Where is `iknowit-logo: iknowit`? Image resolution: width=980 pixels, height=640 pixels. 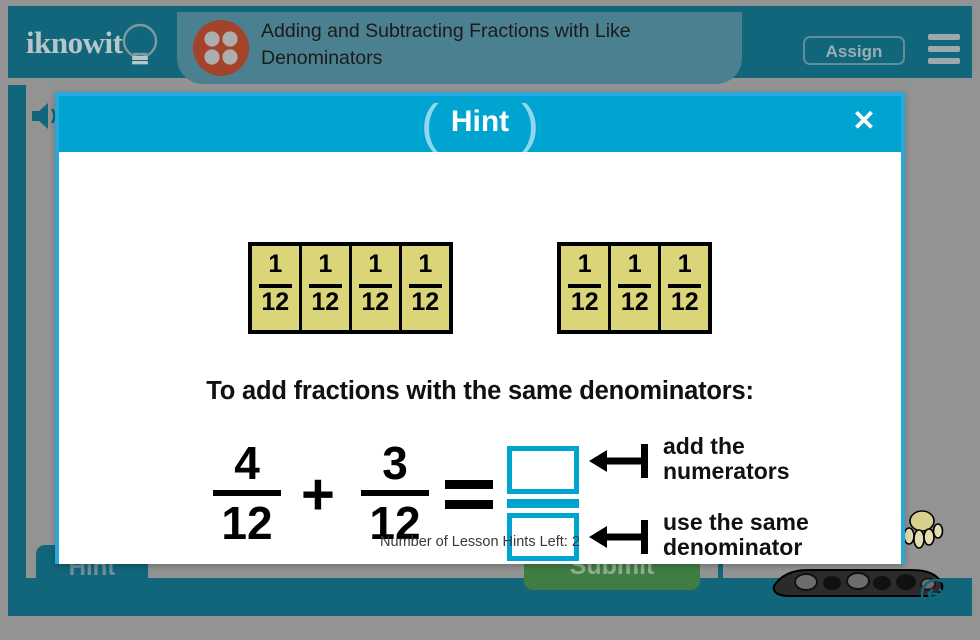 iknowit-logo: iknowit is located at coordinates (102, 44).